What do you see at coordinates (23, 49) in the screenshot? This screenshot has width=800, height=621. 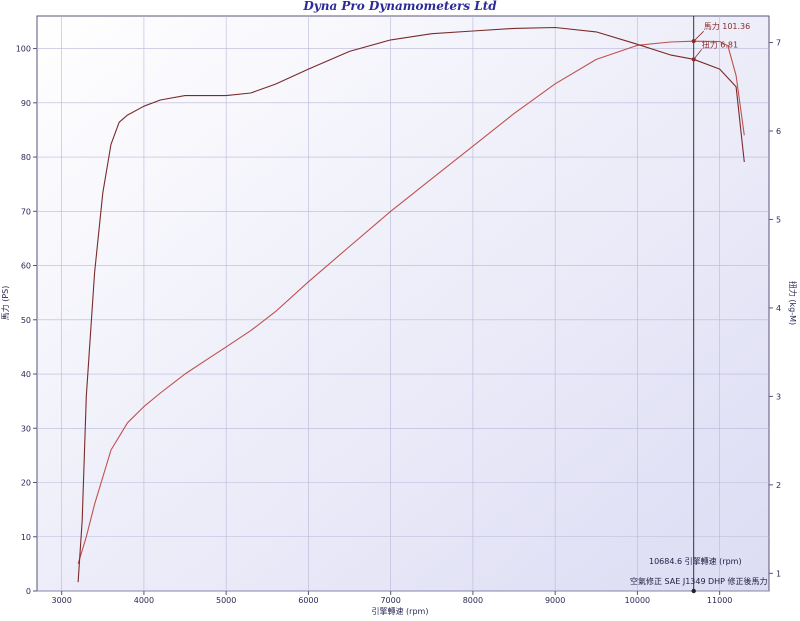 I see `y-left-tick-label: 100` at bounding box center [23, 49].